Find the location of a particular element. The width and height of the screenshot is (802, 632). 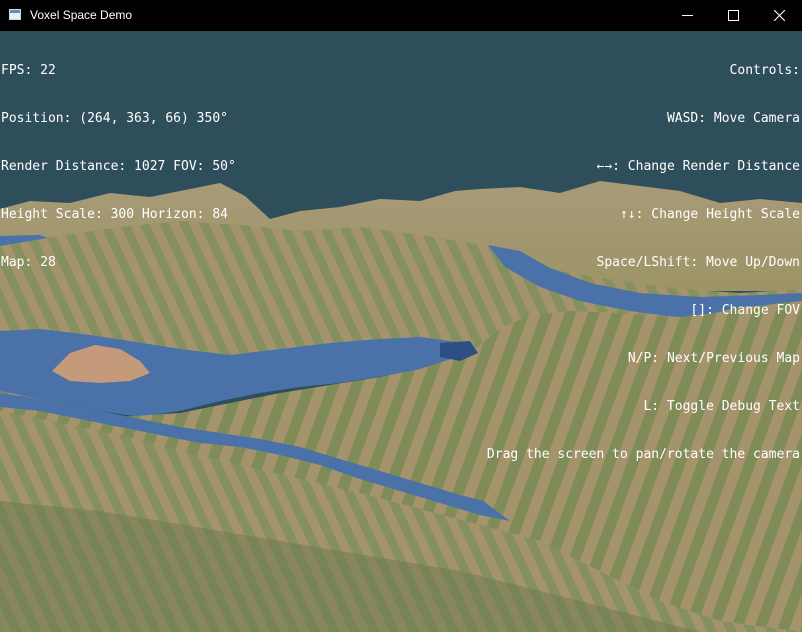

close-icon is located at coordinates (779, 15).